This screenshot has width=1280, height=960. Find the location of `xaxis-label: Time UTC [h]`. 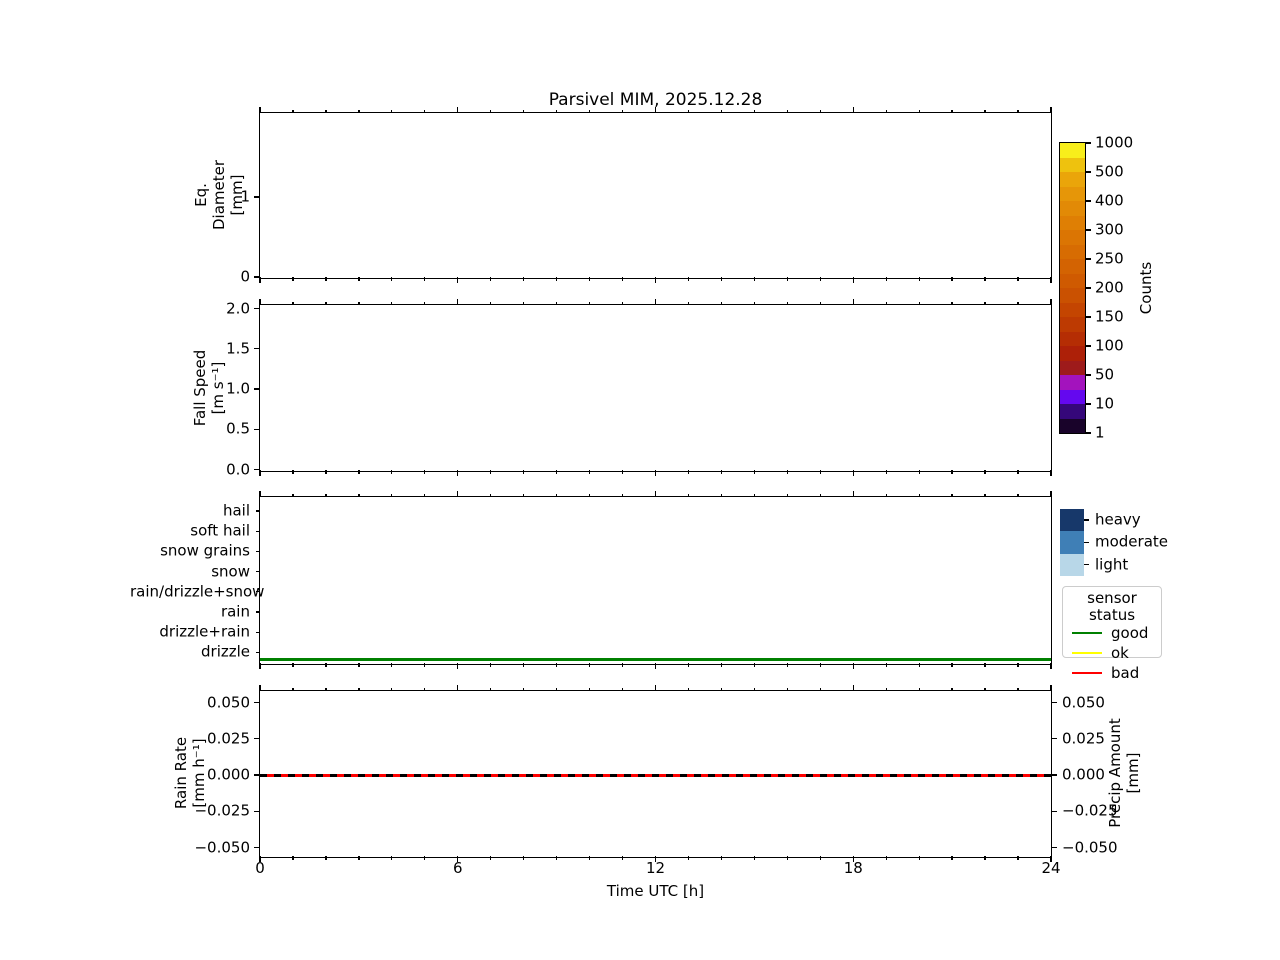

xaxis-label: Time UTC [h] is located at coordinates (655, 891).